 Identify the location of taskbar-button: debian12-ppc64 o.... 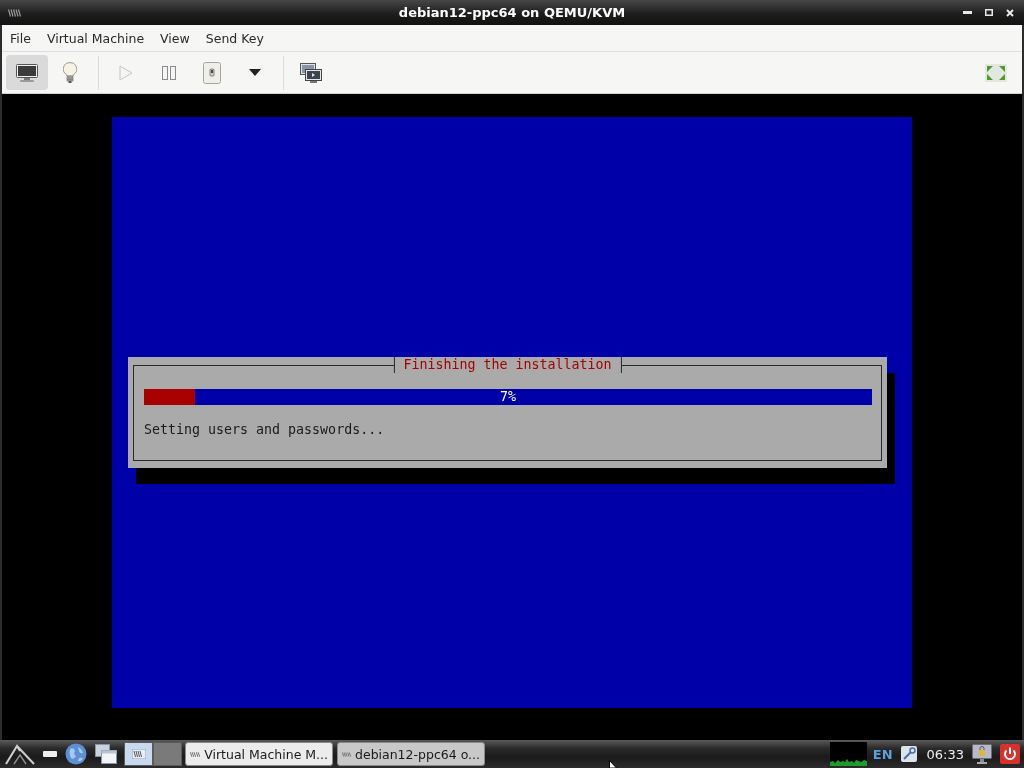
(411, 754).